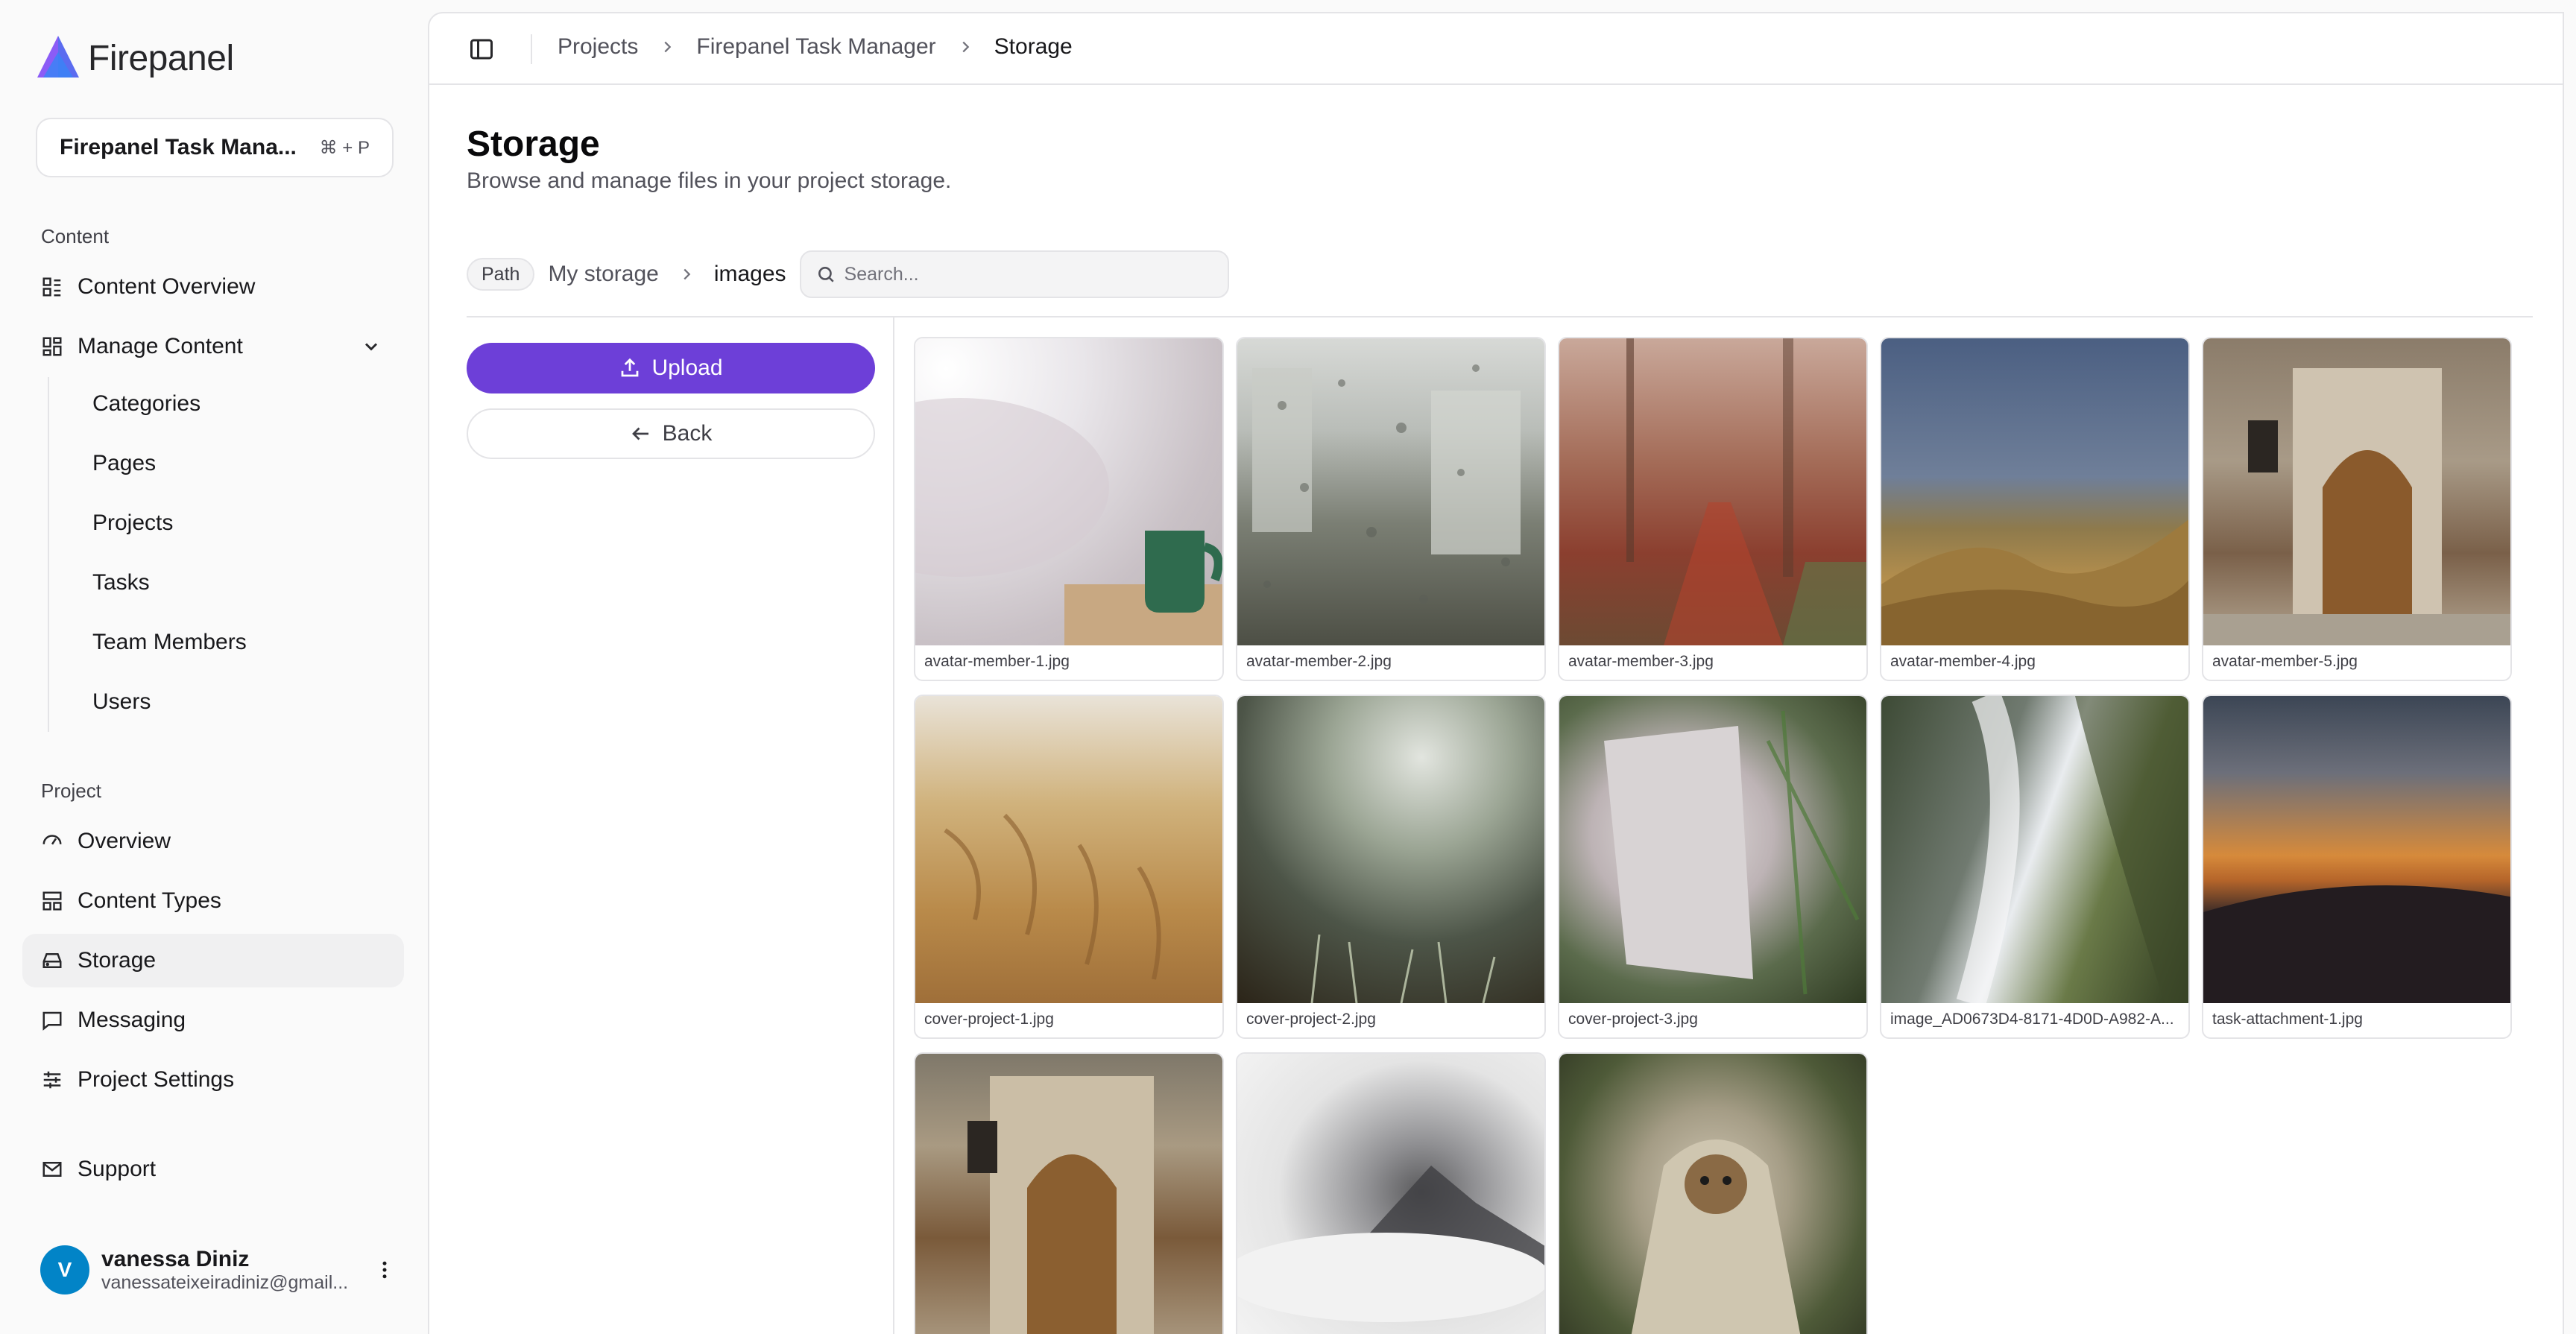  What do you see at coordinates (531, 49) in the screenshot?
I see `topbar-divider` at bounding box center [531, 49].